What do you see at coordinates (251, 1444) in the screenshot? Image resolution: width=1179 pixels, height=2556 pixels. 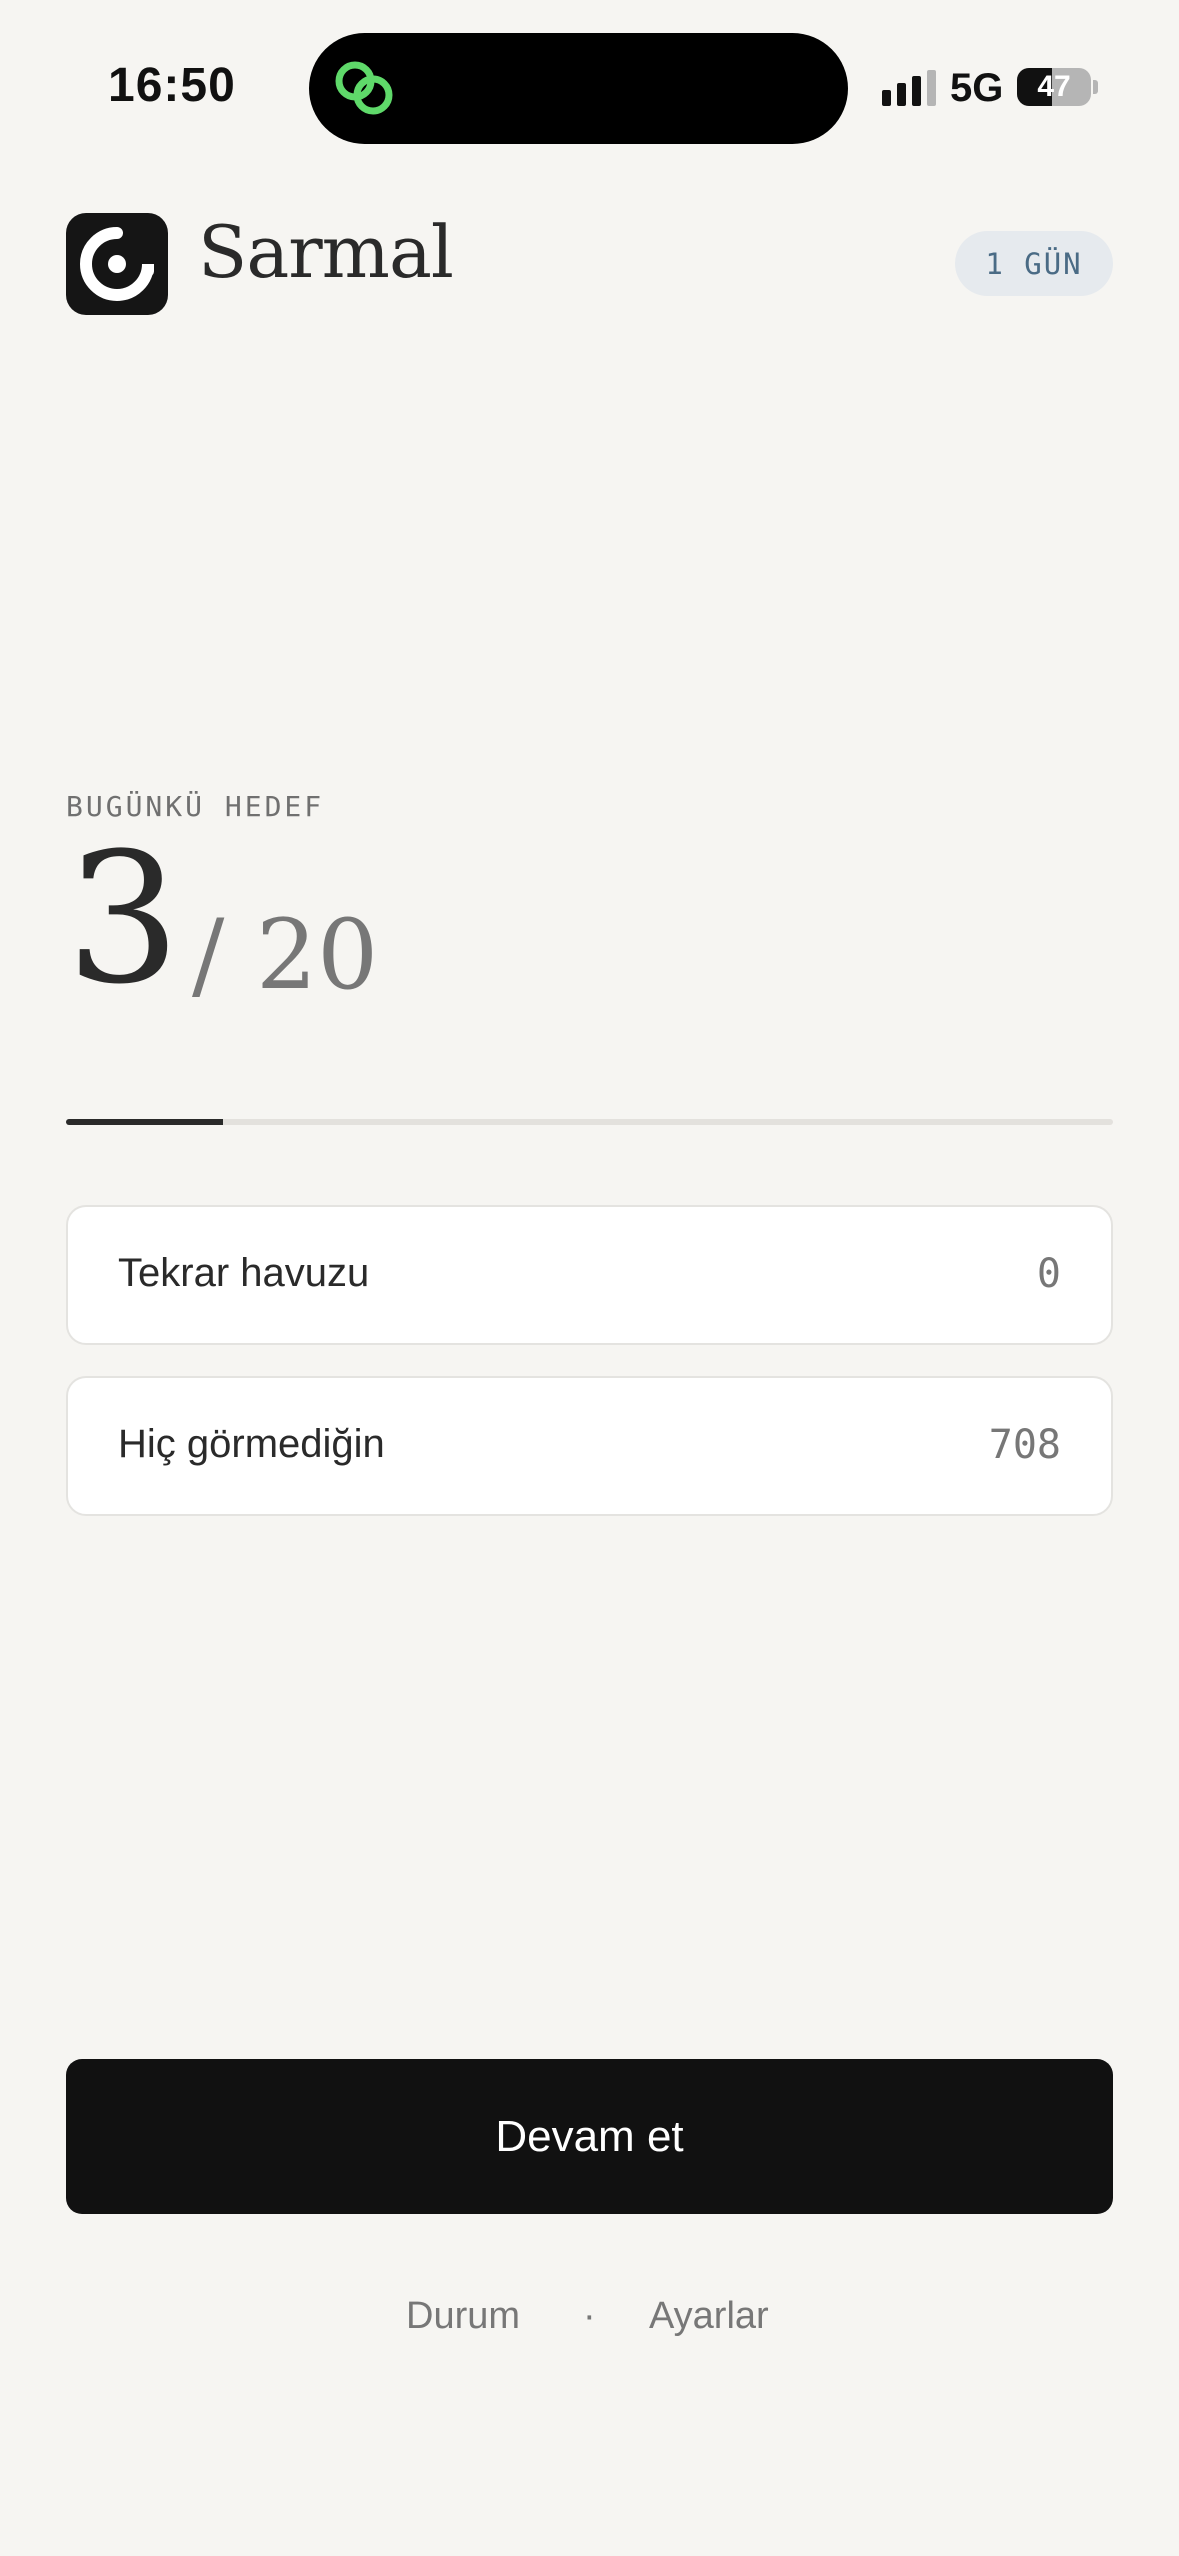 I see `stat-label: Hiç görmediğin` at bounding box center [251, 1444].